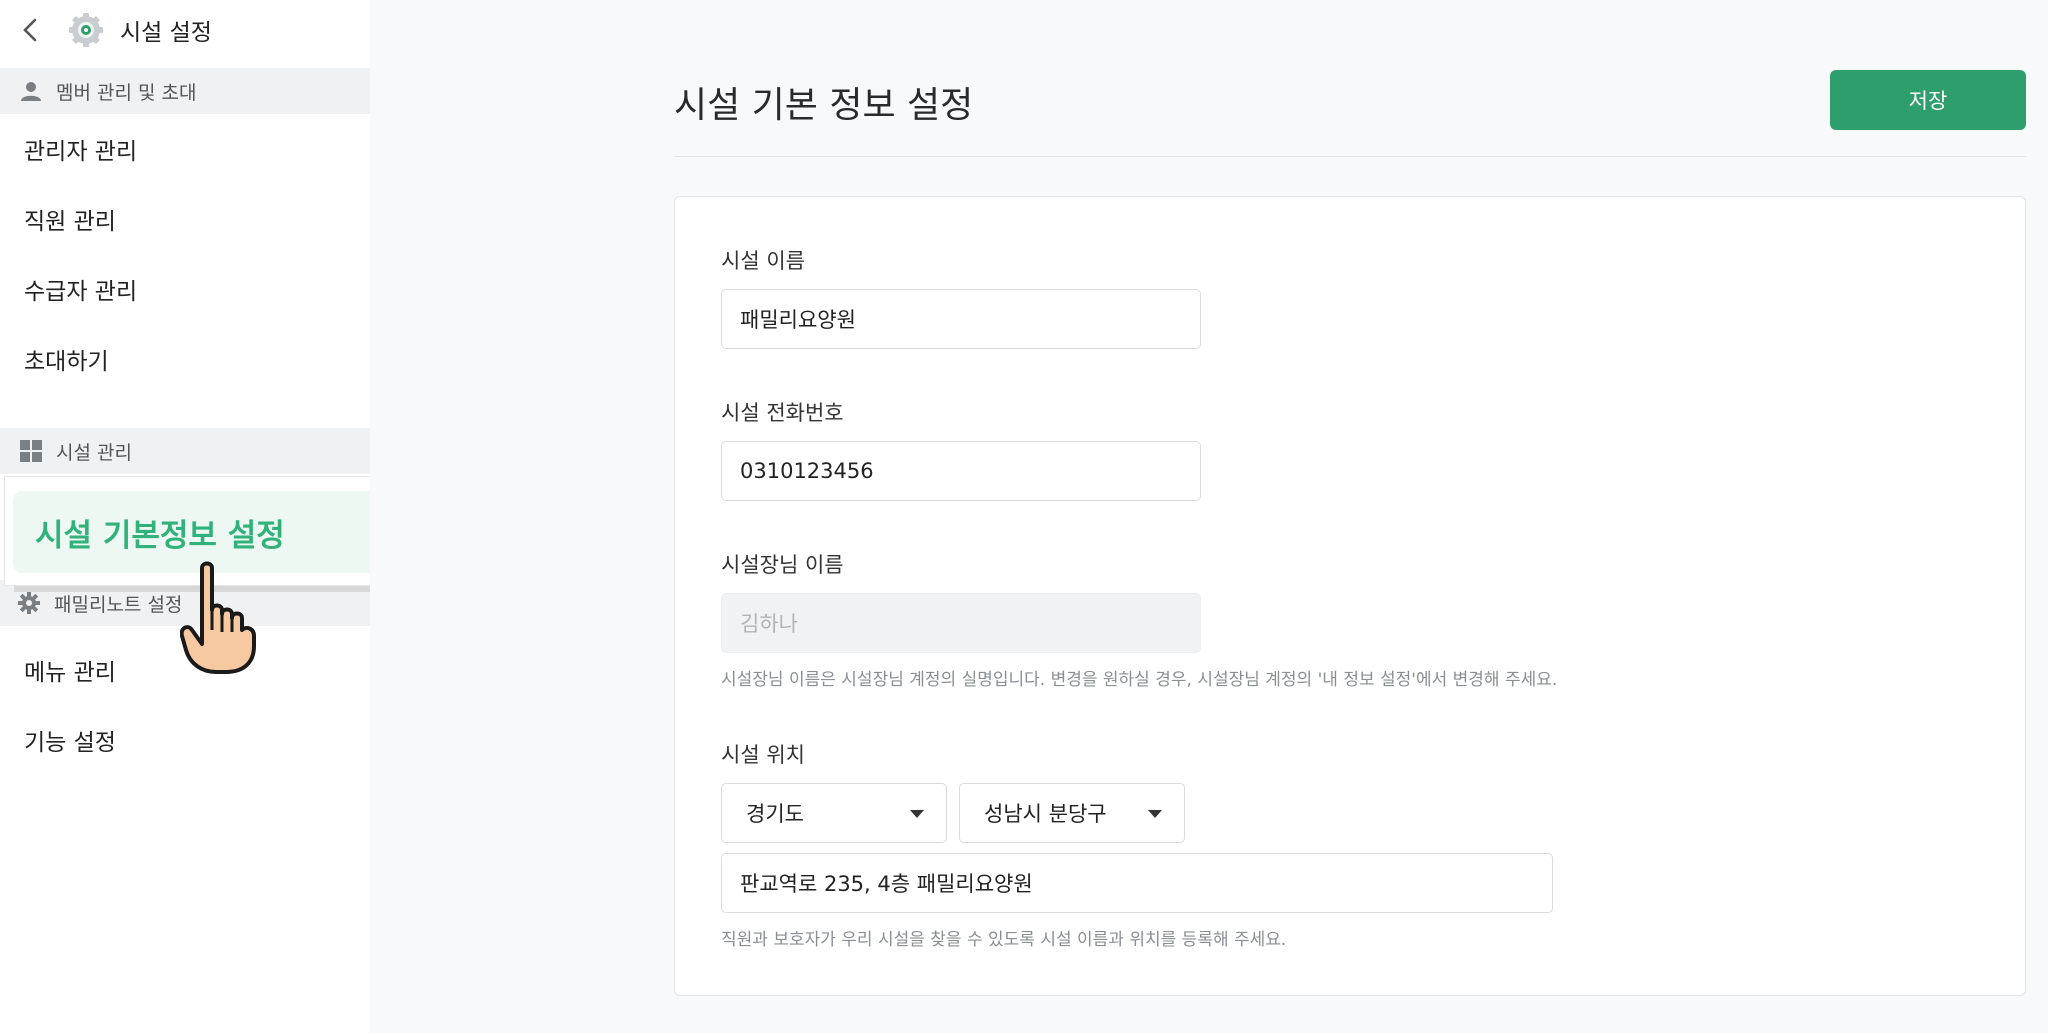 The image size is (2048, 1033). Describe the element at coordinates (763, 261) in the screenshot. I see `facility-name-label: 시설 이름` at that location.